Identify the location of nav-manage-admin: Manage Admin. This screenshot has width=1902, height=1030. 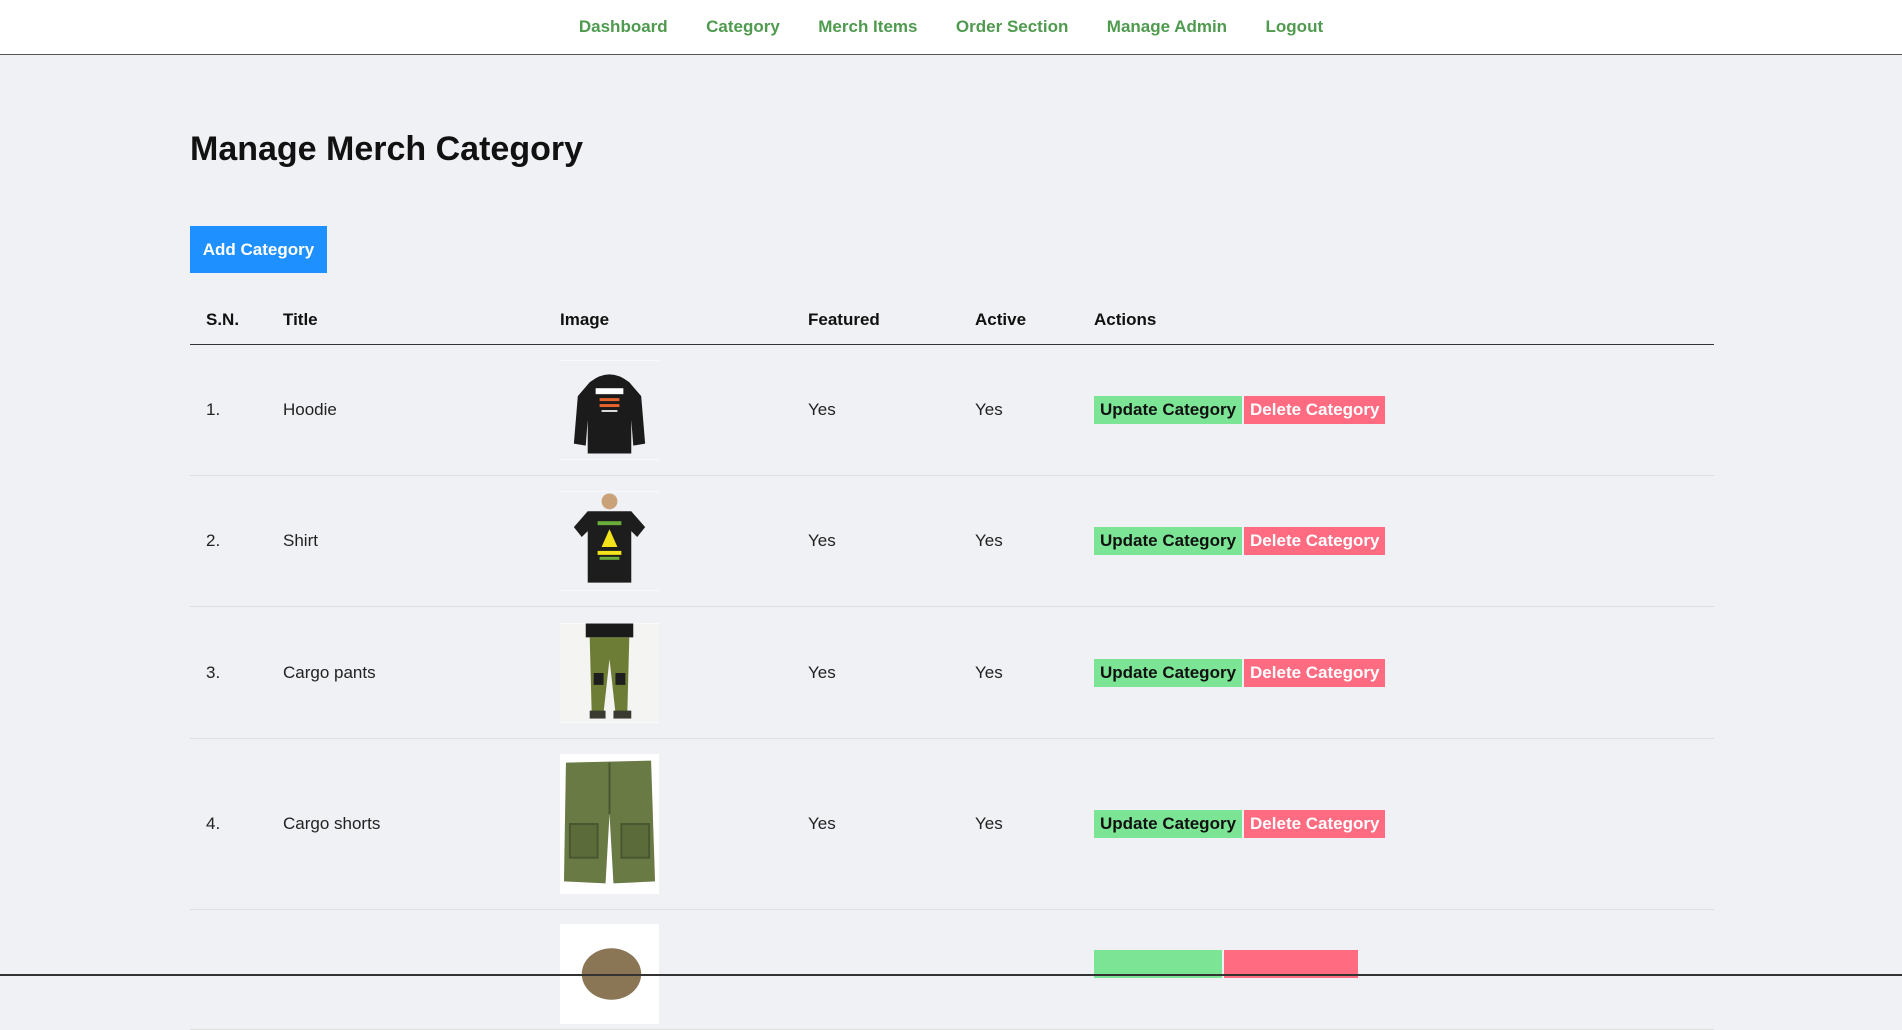
(1167, 27).